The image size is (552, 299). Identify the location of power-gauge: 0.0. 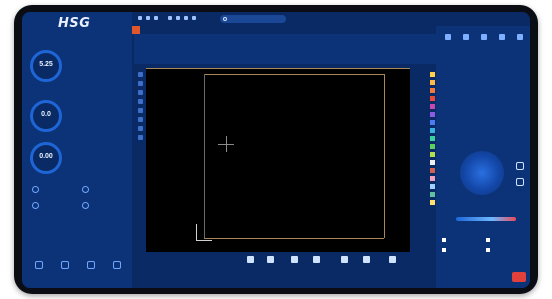
(46, 116).